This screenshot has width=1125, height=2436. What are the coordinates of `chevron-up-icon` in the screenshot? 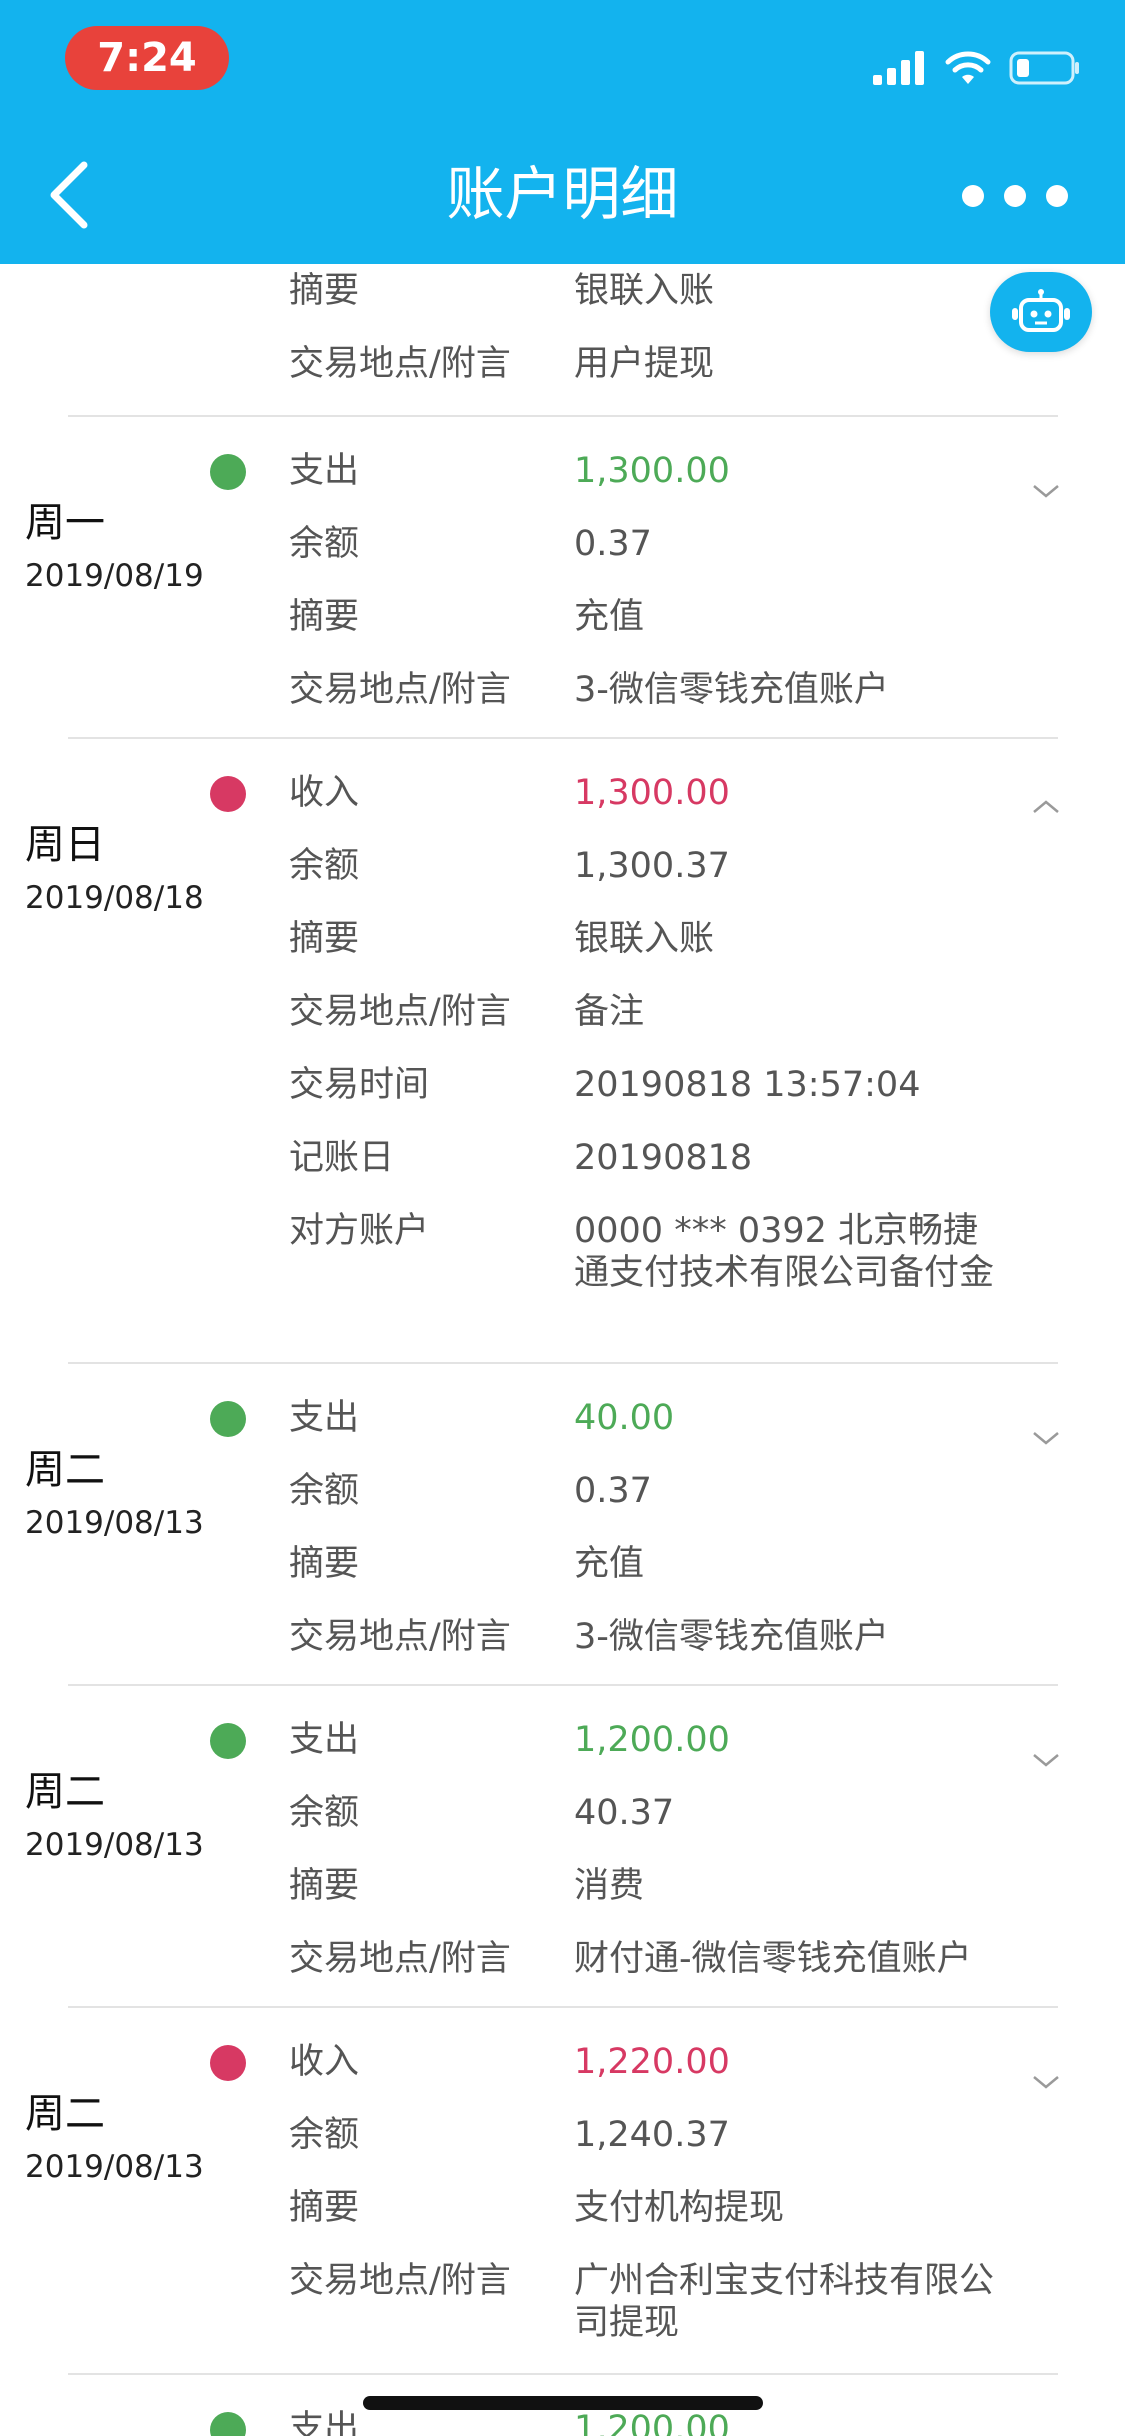 It's located at (1046, 806).